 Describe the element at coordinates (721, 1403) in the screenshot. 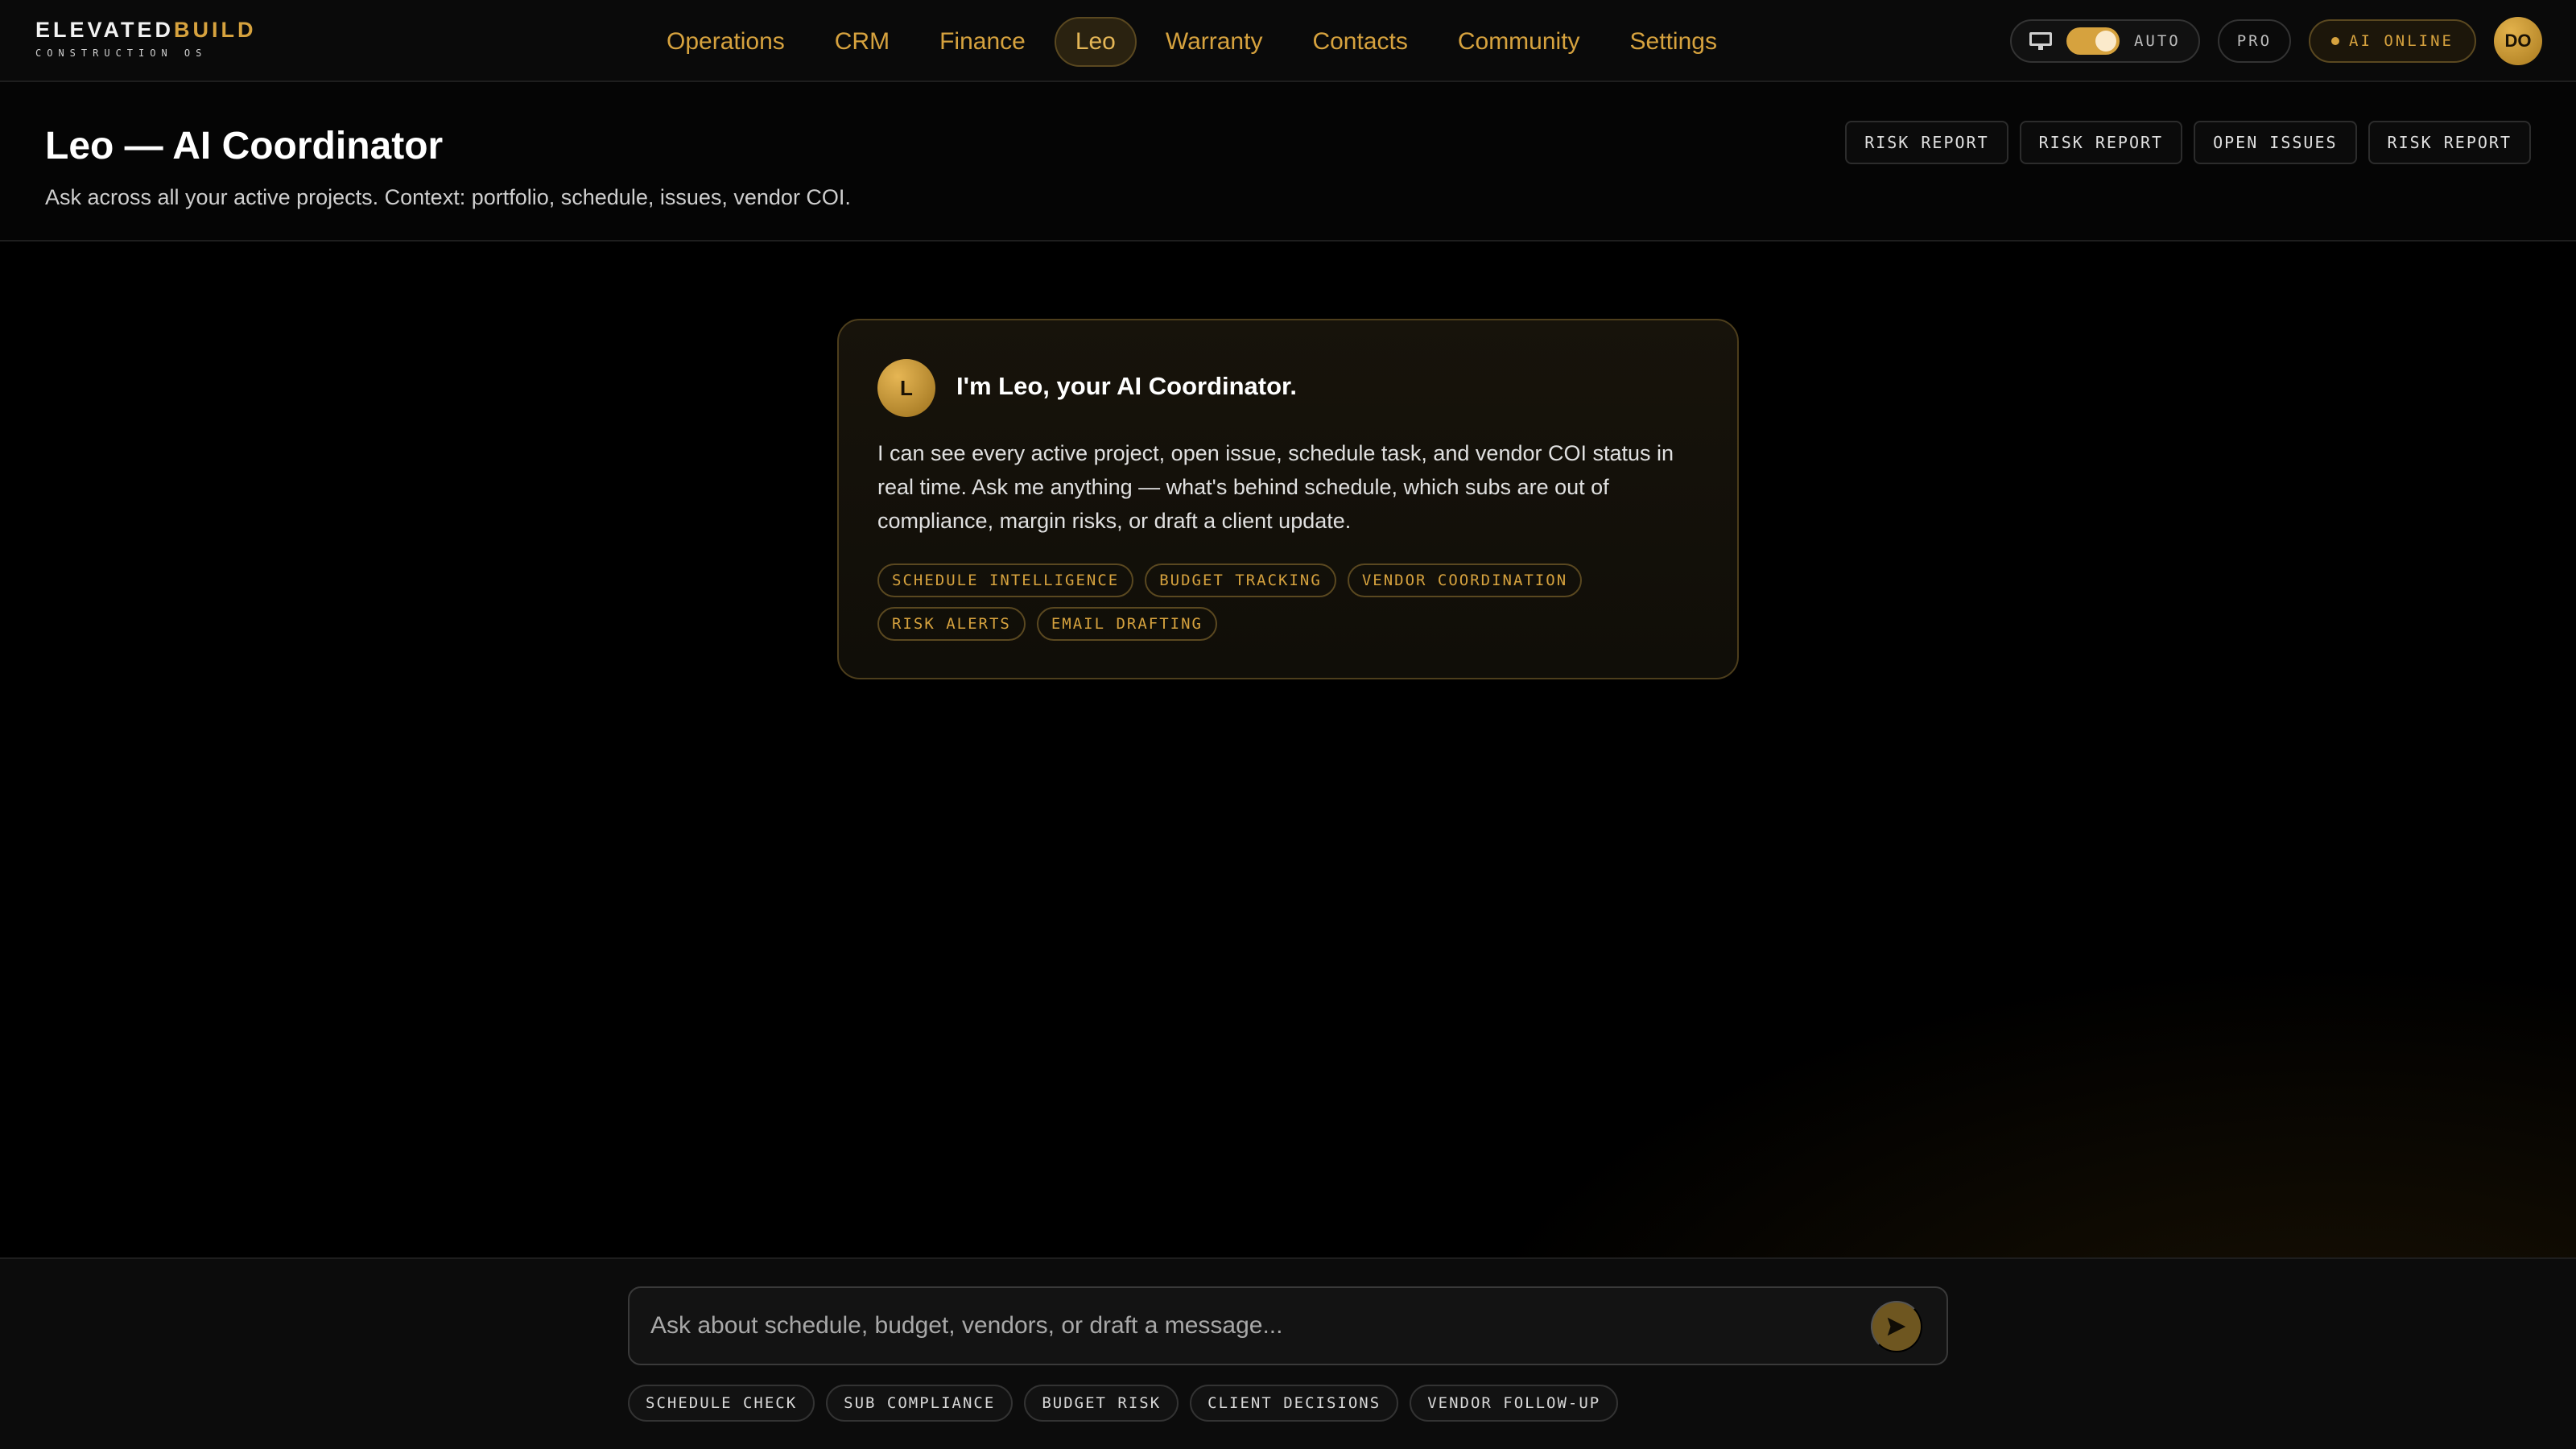

I see `quick-prompt-schedule-check: SCHEDULE CHECK` at that location.